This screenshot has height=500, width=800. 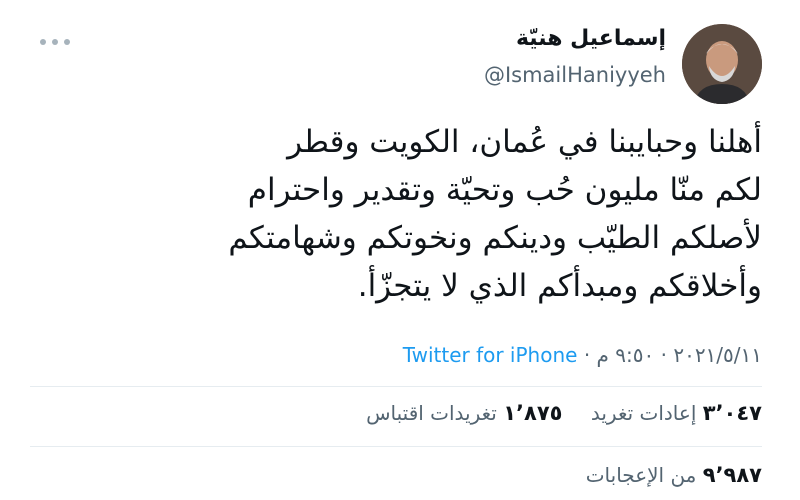 I want to click on tweet-text-line: أهلنا وحبايبنا في عُمان، الكويت وقطر, so click(x=524, y=142).